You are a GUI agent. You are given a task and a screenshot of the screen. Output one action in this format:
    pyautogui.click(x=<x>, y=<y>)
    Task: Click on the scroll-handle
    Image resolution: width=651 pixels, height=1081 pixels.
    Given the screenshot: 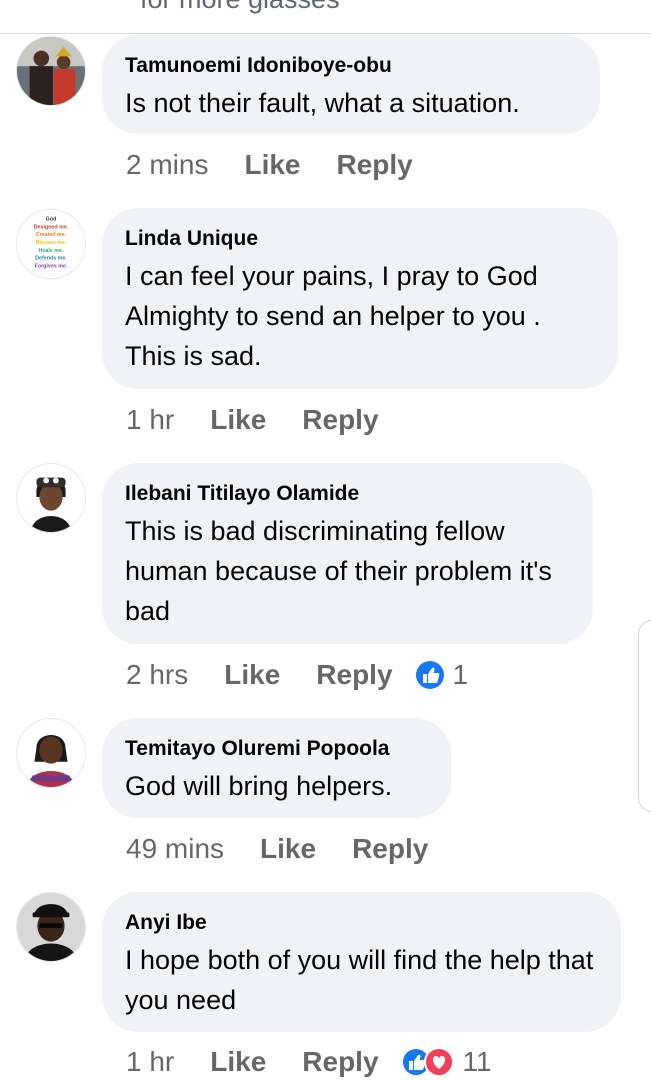 What is the action you would take?
    pyautogui.click(x=644, y=716)
    